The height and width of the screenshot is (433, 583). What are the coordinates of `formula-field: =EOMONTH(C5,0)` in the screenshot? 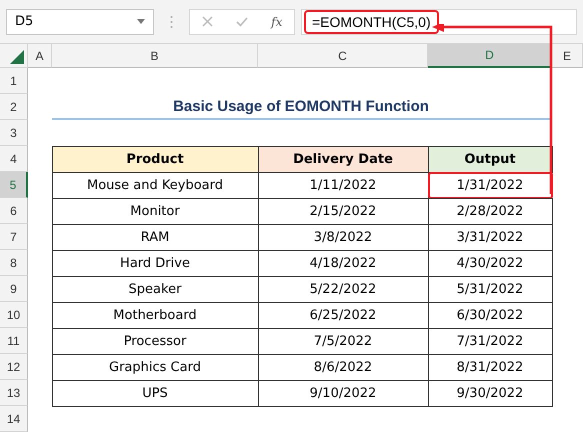 It's located at (371, 22).